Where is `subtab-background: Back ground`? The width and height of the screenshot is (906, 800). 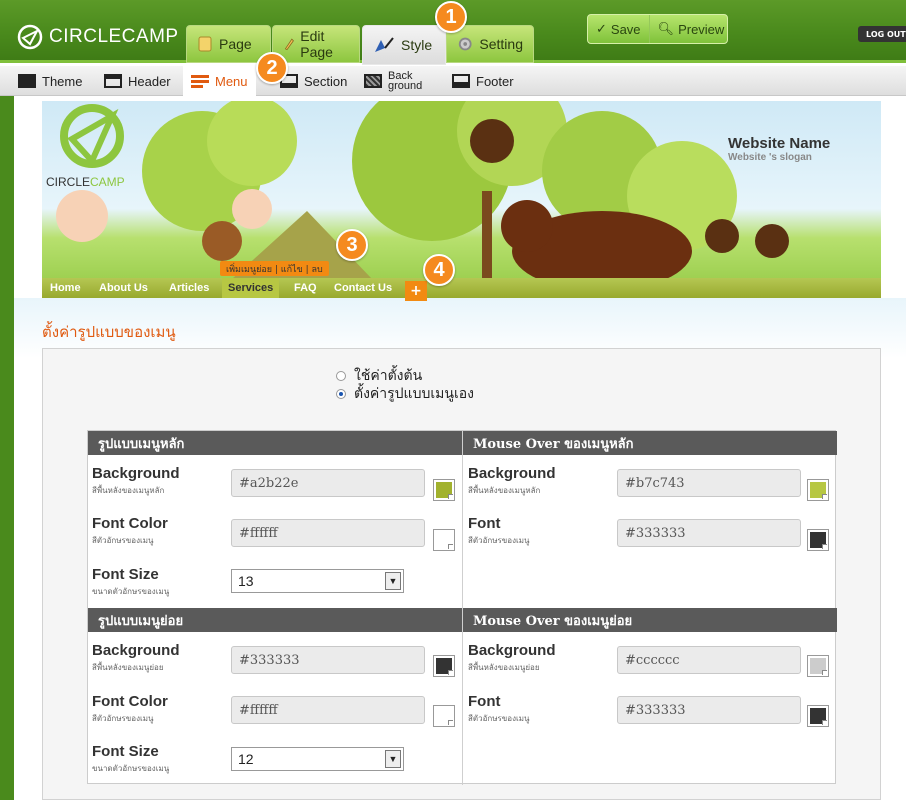 subtab-background: Back ground is located at coordinates (396, 81).